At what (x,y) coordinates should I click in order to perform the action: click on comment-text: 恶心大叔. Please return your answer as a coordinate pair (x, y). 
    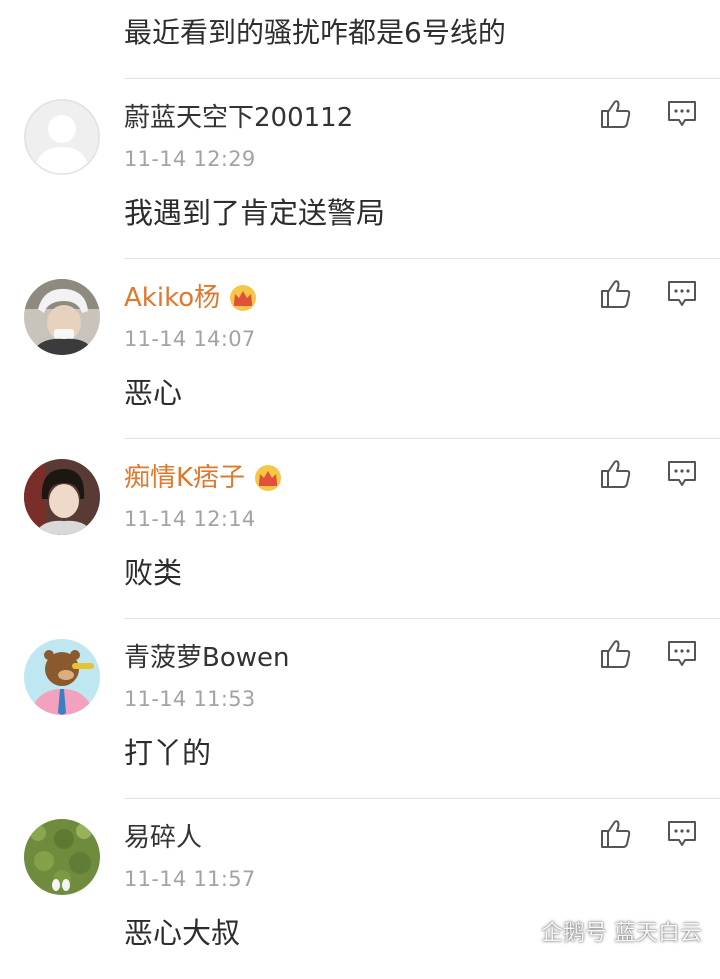
    Looking at the image, I should click on (182, 933).